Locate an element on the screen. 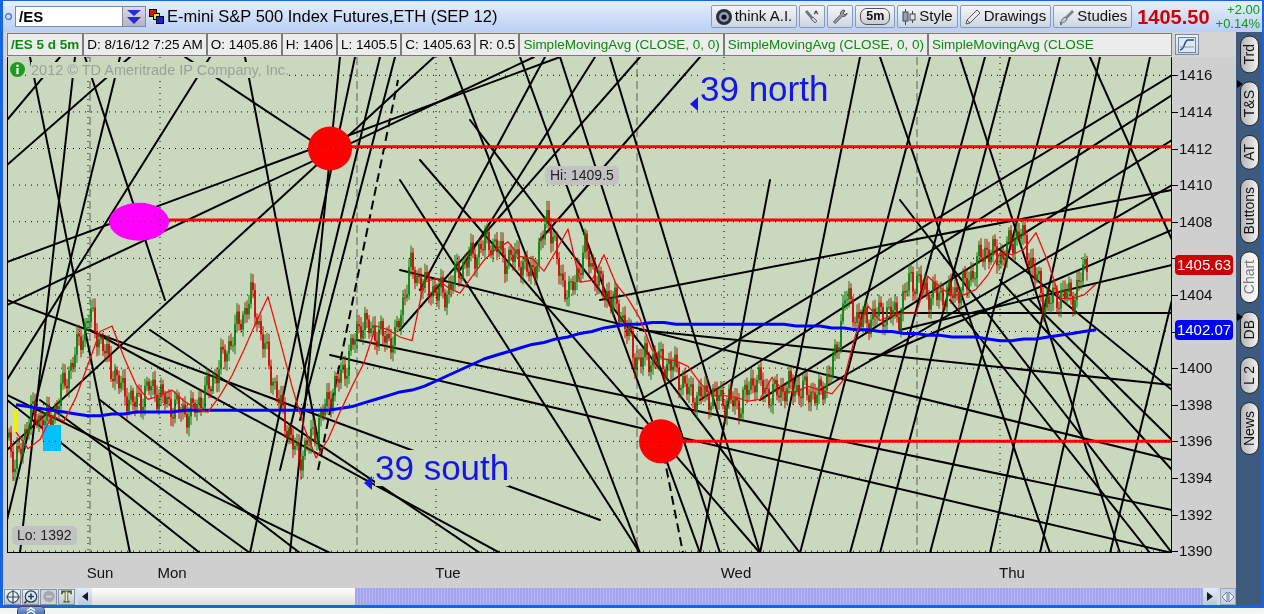 The image size is (1264, 614). high-price-label: Hi: 1409.5 is located at coordinates (582, 175).